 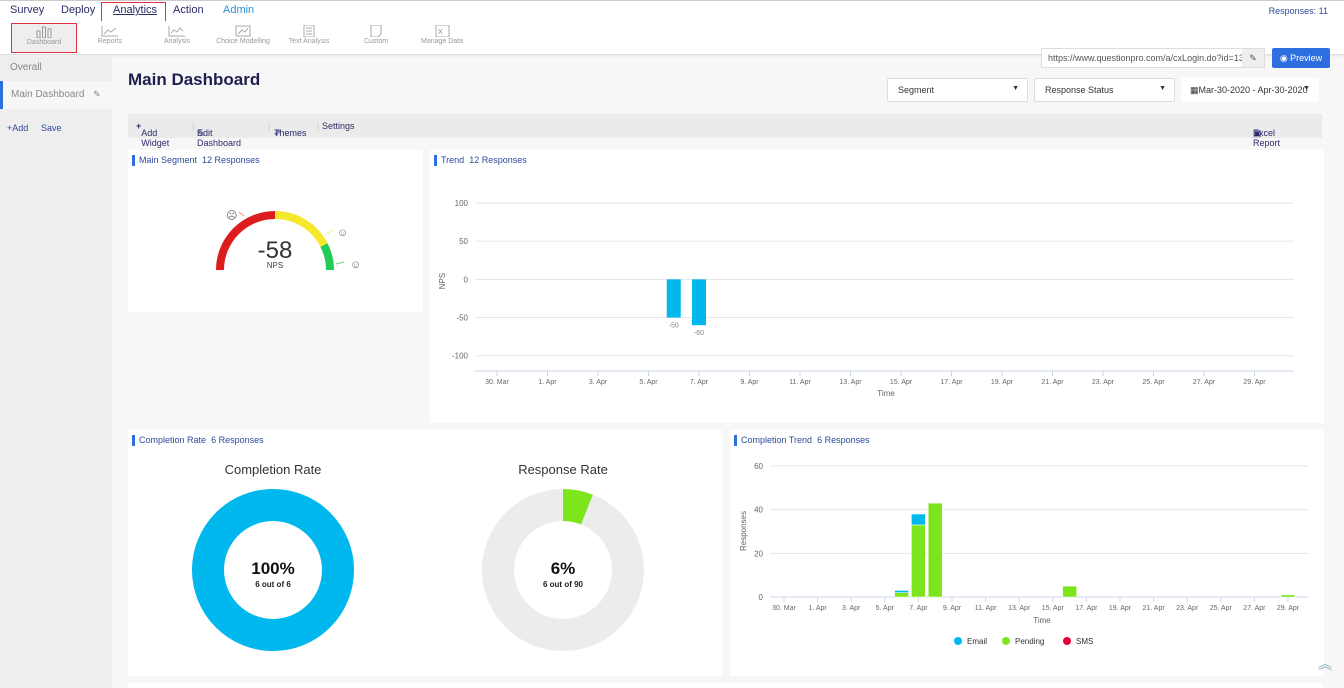 What do you see at coordinates (243, 31) in the screenshot?
I see `choice-chart-icon` at bounding box center [243, 31].